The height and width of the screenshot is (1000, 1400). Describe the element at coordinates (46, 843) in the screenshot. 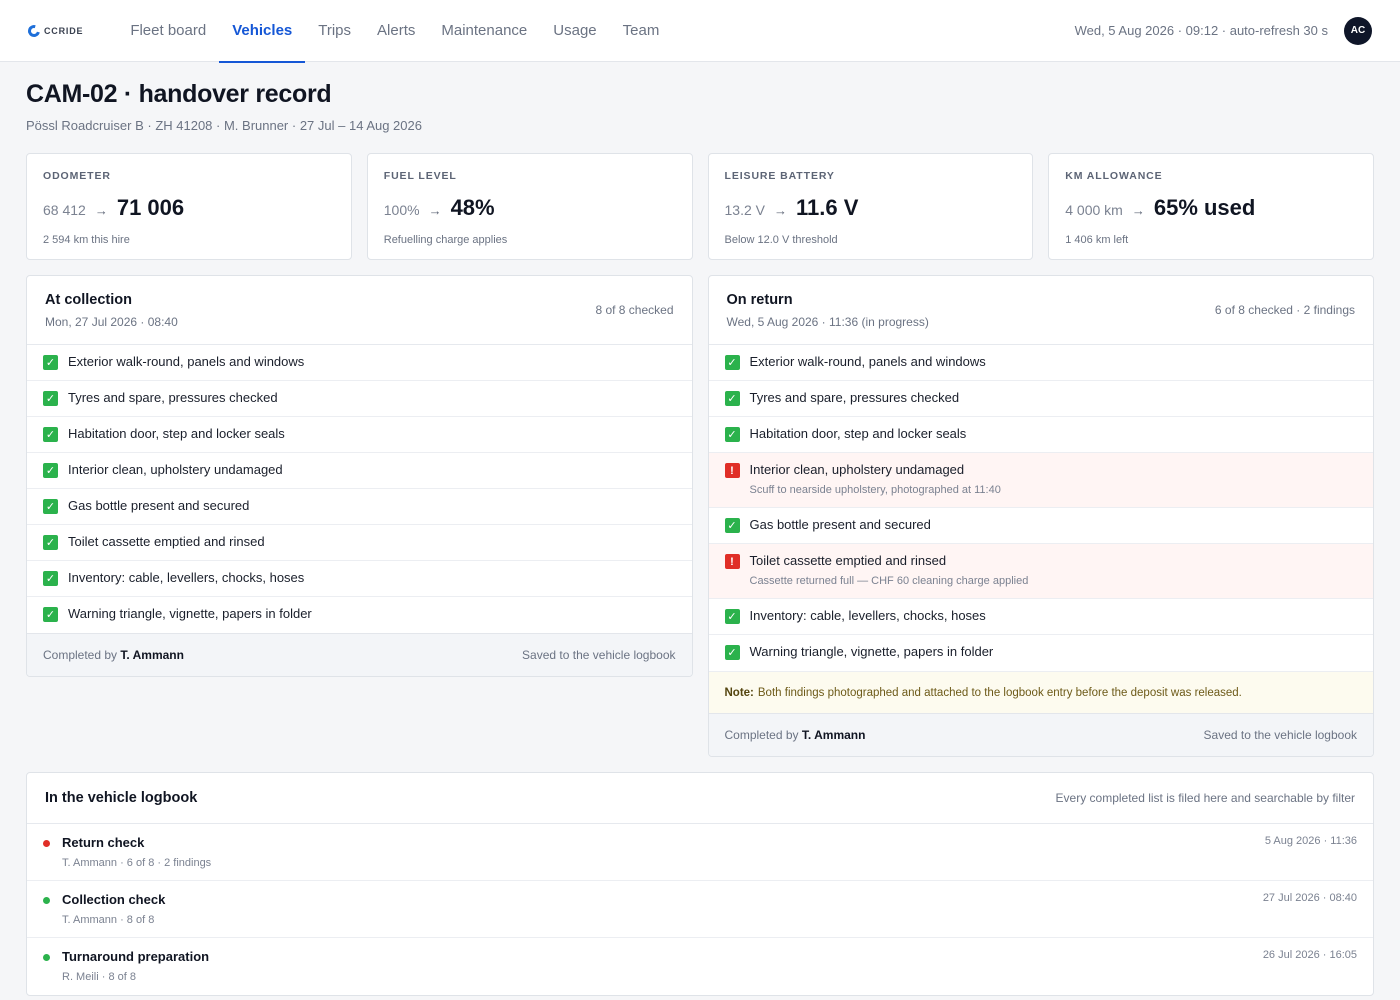

I see `status-dot-icon` at that location.